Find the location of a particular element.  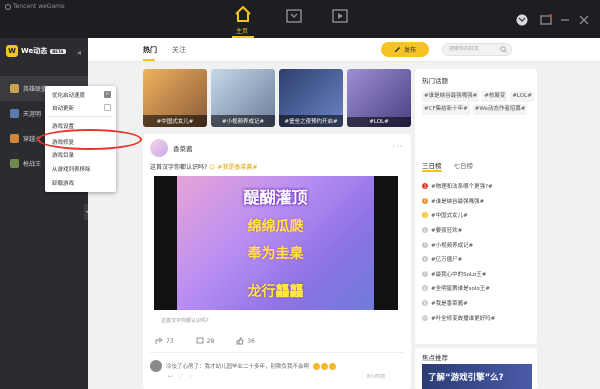

rank-item: 7 #最我心中的SoLo王# is located at coordinates (478, 274).